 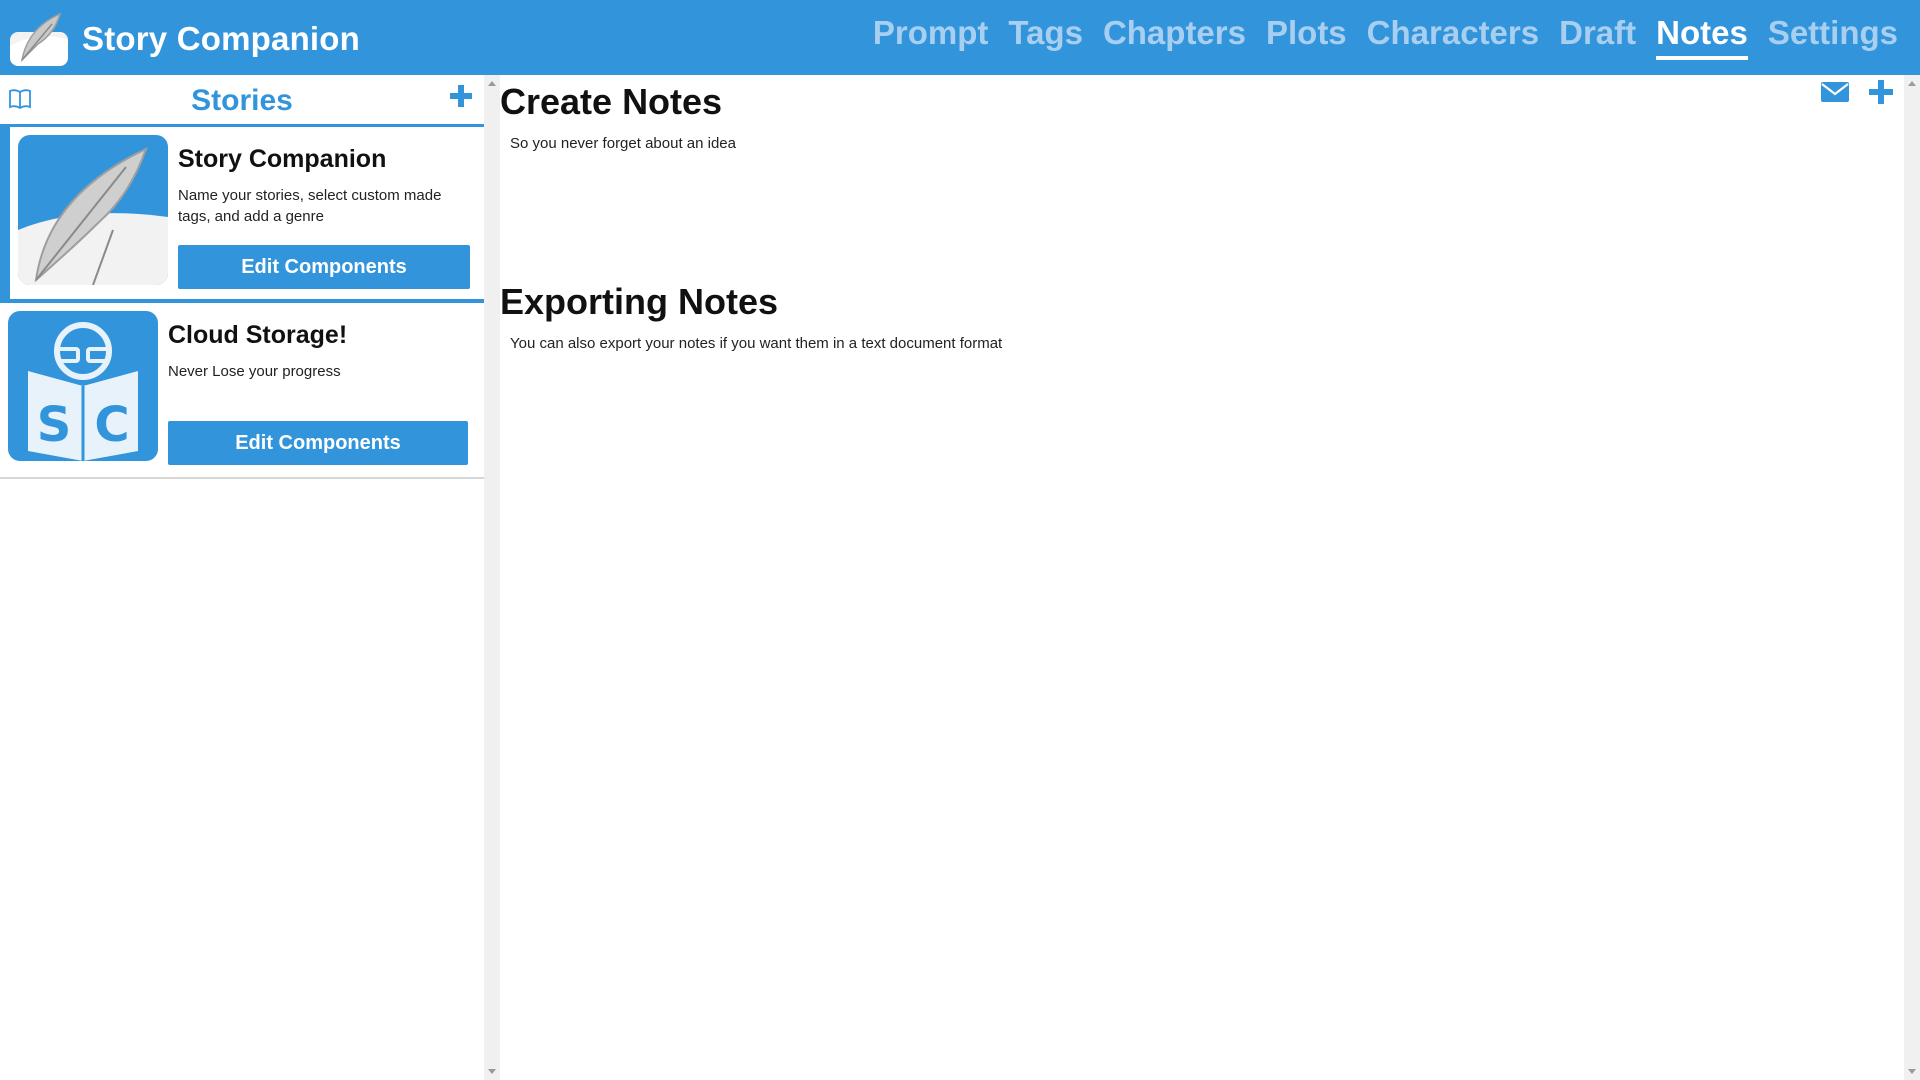 What do you see at coordinates (258, 335) in the screenshot?
I see `story-card-title: Cloud Storage!` at bounding box center [258, 335].